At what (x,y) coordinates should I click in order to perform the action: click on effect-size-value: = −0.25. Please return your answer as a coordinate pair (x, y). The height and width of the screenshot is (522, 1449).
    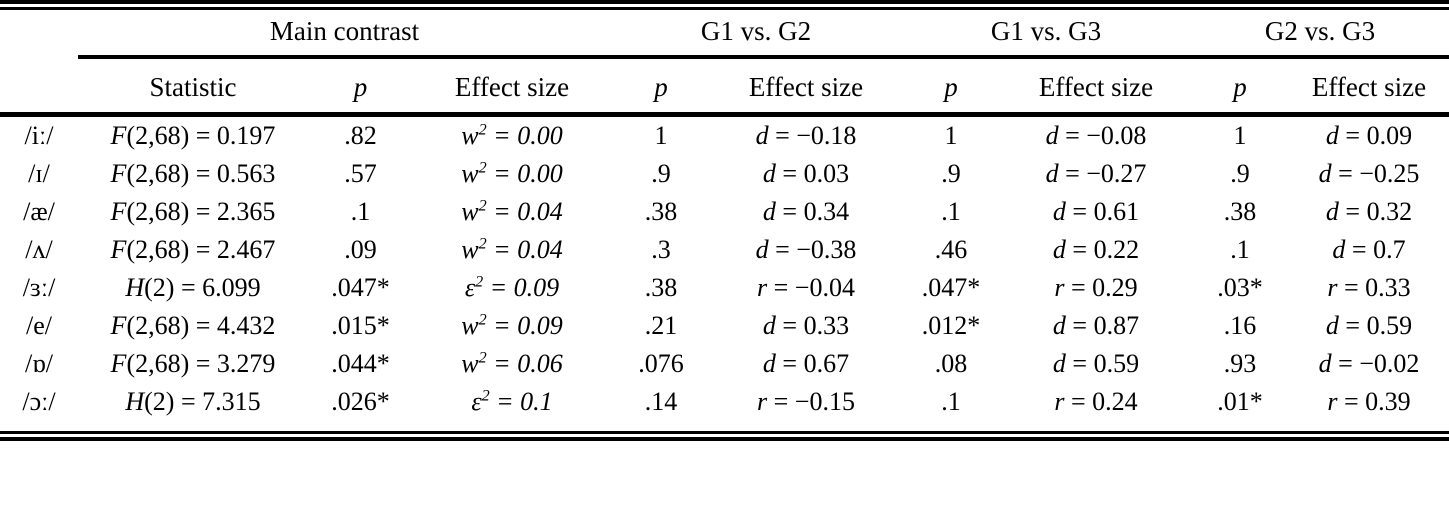
    Looking at the image, I should click on (1379, 173).